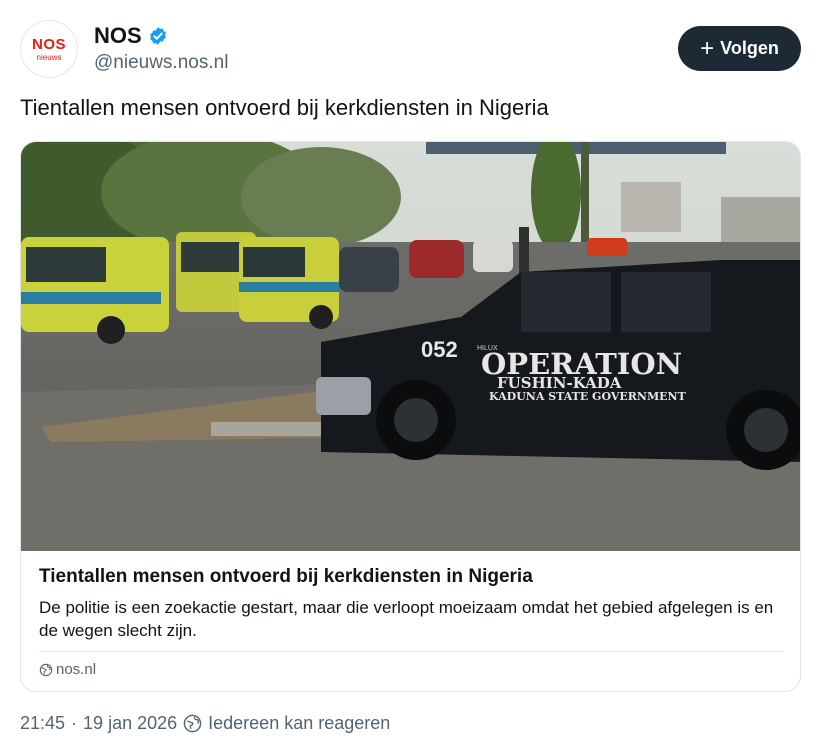 This screenshot has height=752, width=821. What do you see at coordinates (410, 49) in the screenshot?
I see `post-header: NOS nieuws NOS @nieuws.nos.nl + Volgen` at bounding box center [410, 49].